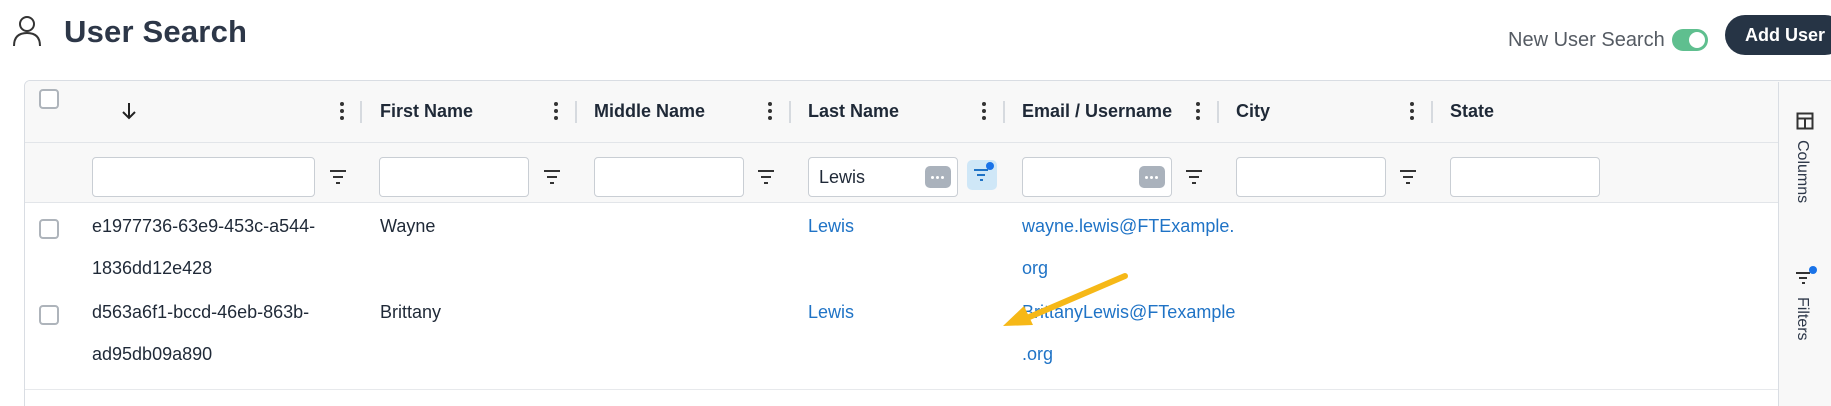  Describe the element at coordinates (1311, 177) in the screenshot. I see `city-filter-input` at that location.